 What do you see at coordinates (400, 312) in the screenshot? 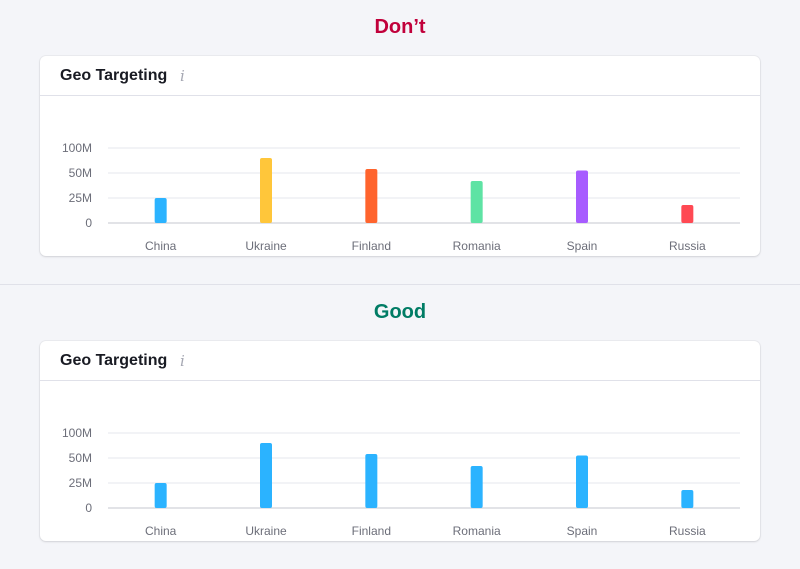
I see `verdict-label: Good` at bounding box center [400, 312].